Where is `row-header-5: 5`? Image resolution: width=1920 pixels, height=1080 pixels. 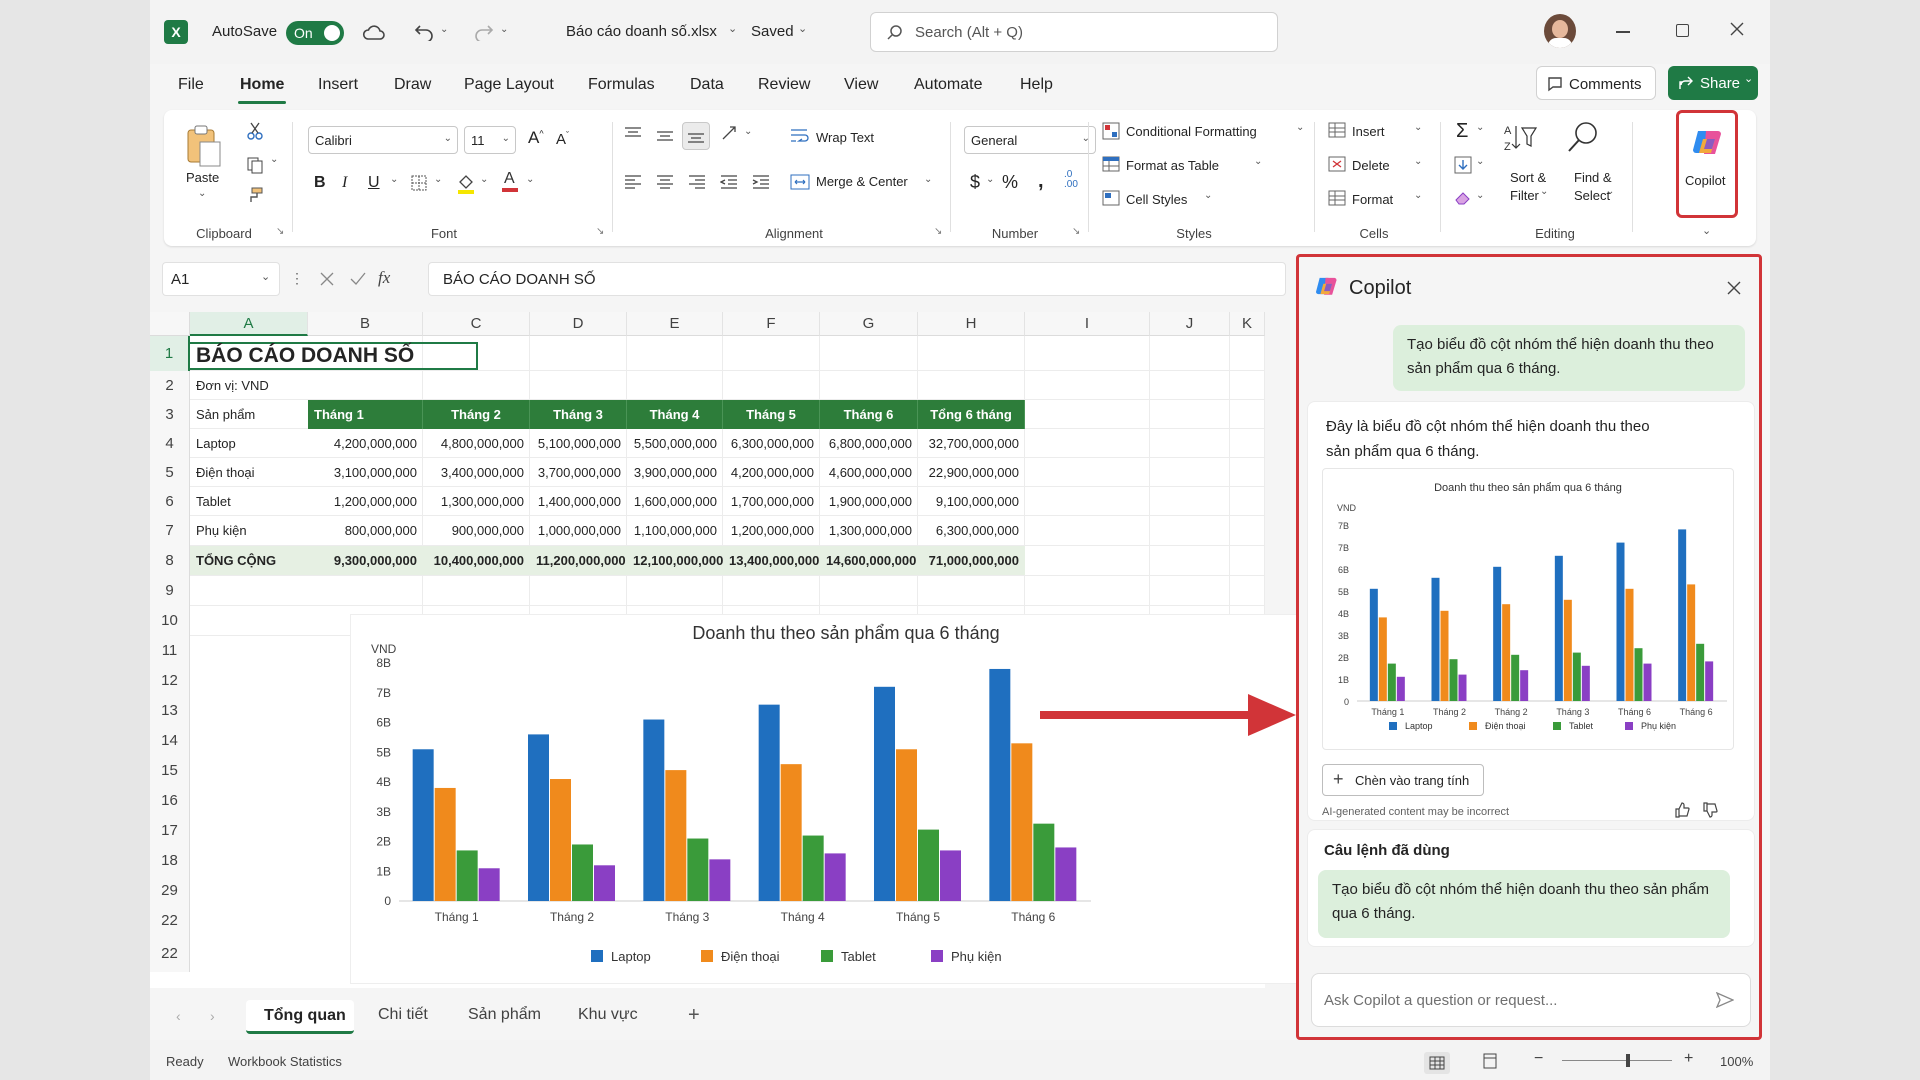 row-header-5: 5 is located at coordinates (170, 472).